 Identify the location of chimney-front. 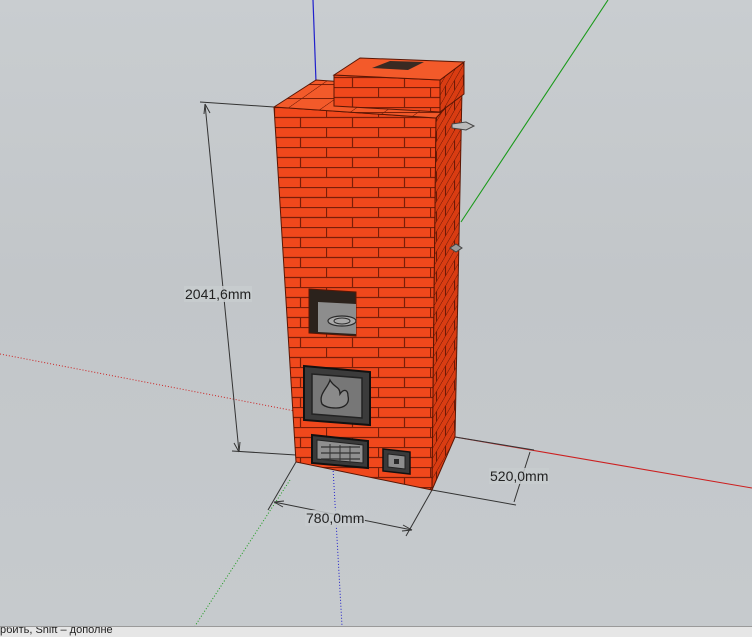
(387, 93).